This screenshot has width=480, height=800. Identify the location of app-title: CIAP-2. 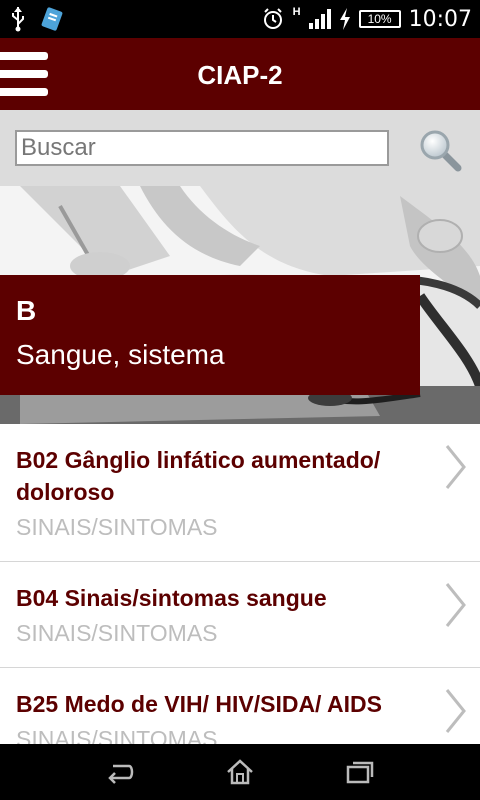
(240, 75).